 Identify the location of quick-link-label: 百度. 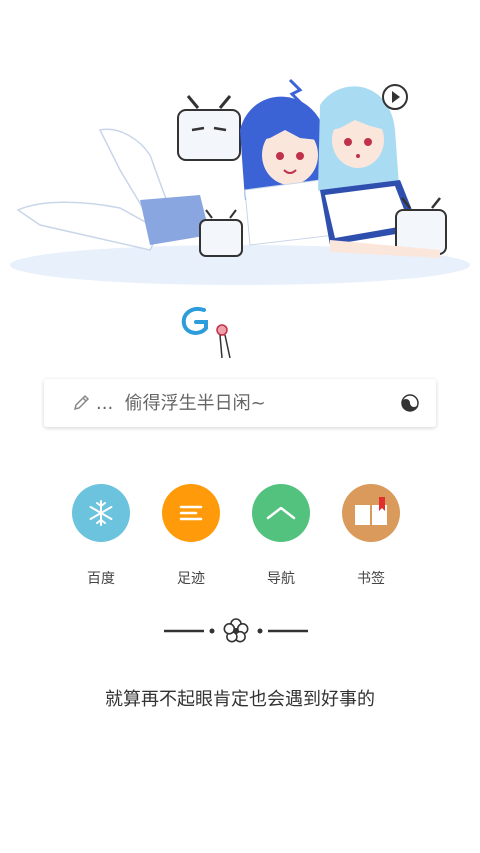
(101, 579).